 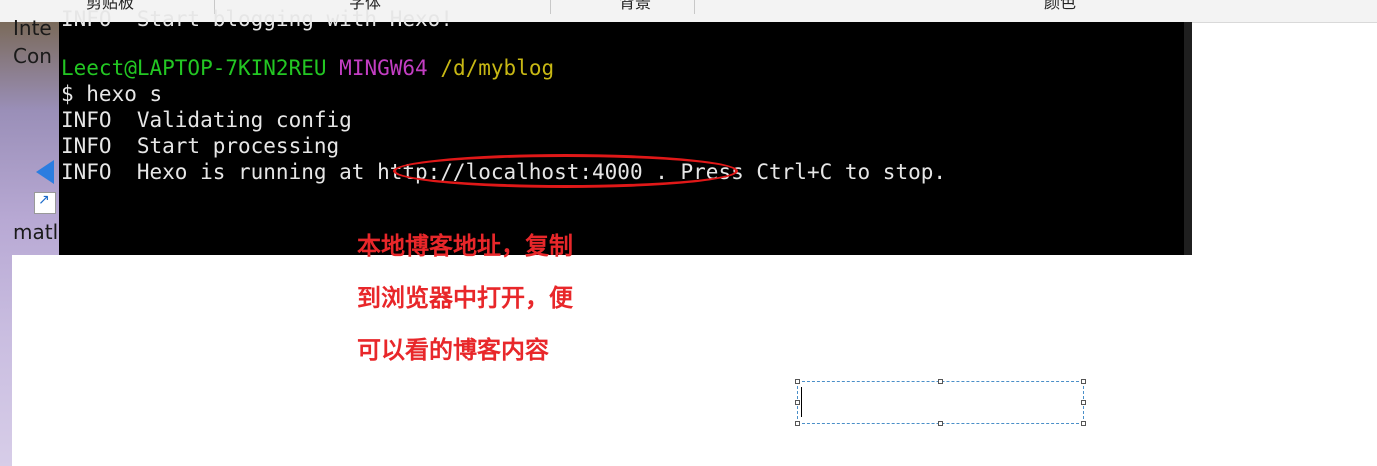 What do you see at coordinates (383, 68) in the screenshot?
I see `prompt-env: MINGW64` at bounding box center [383, 68].